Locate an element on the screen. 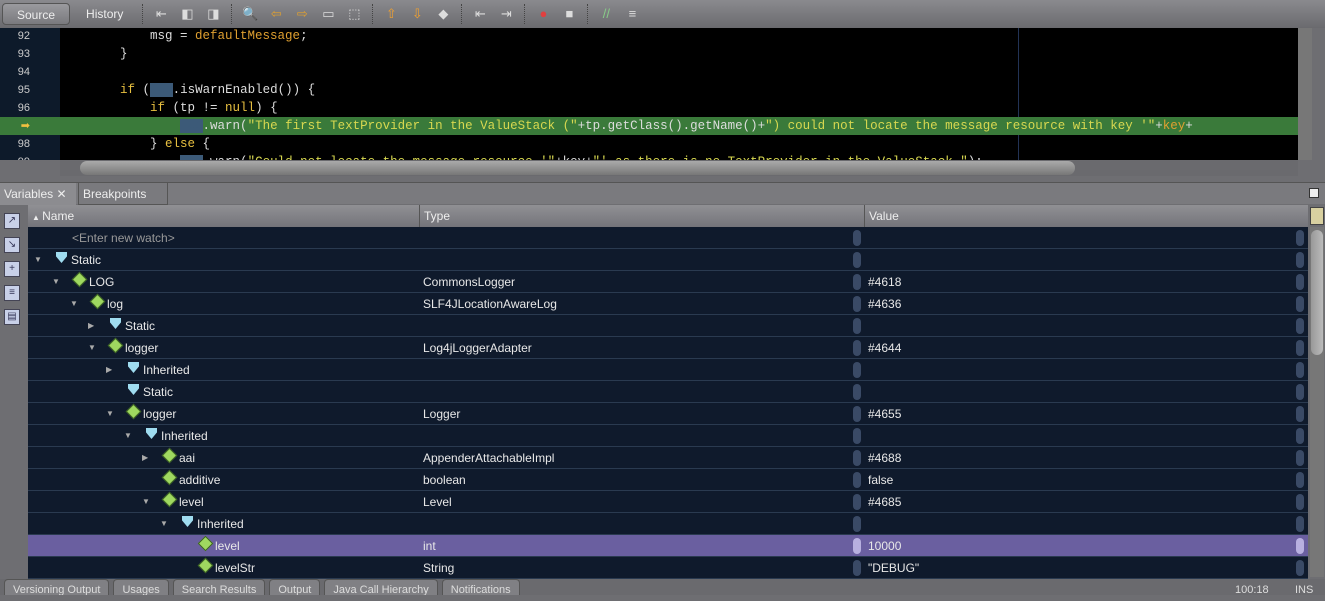  editor-vertical-scrollbar is located at coordinates (1305, 94).